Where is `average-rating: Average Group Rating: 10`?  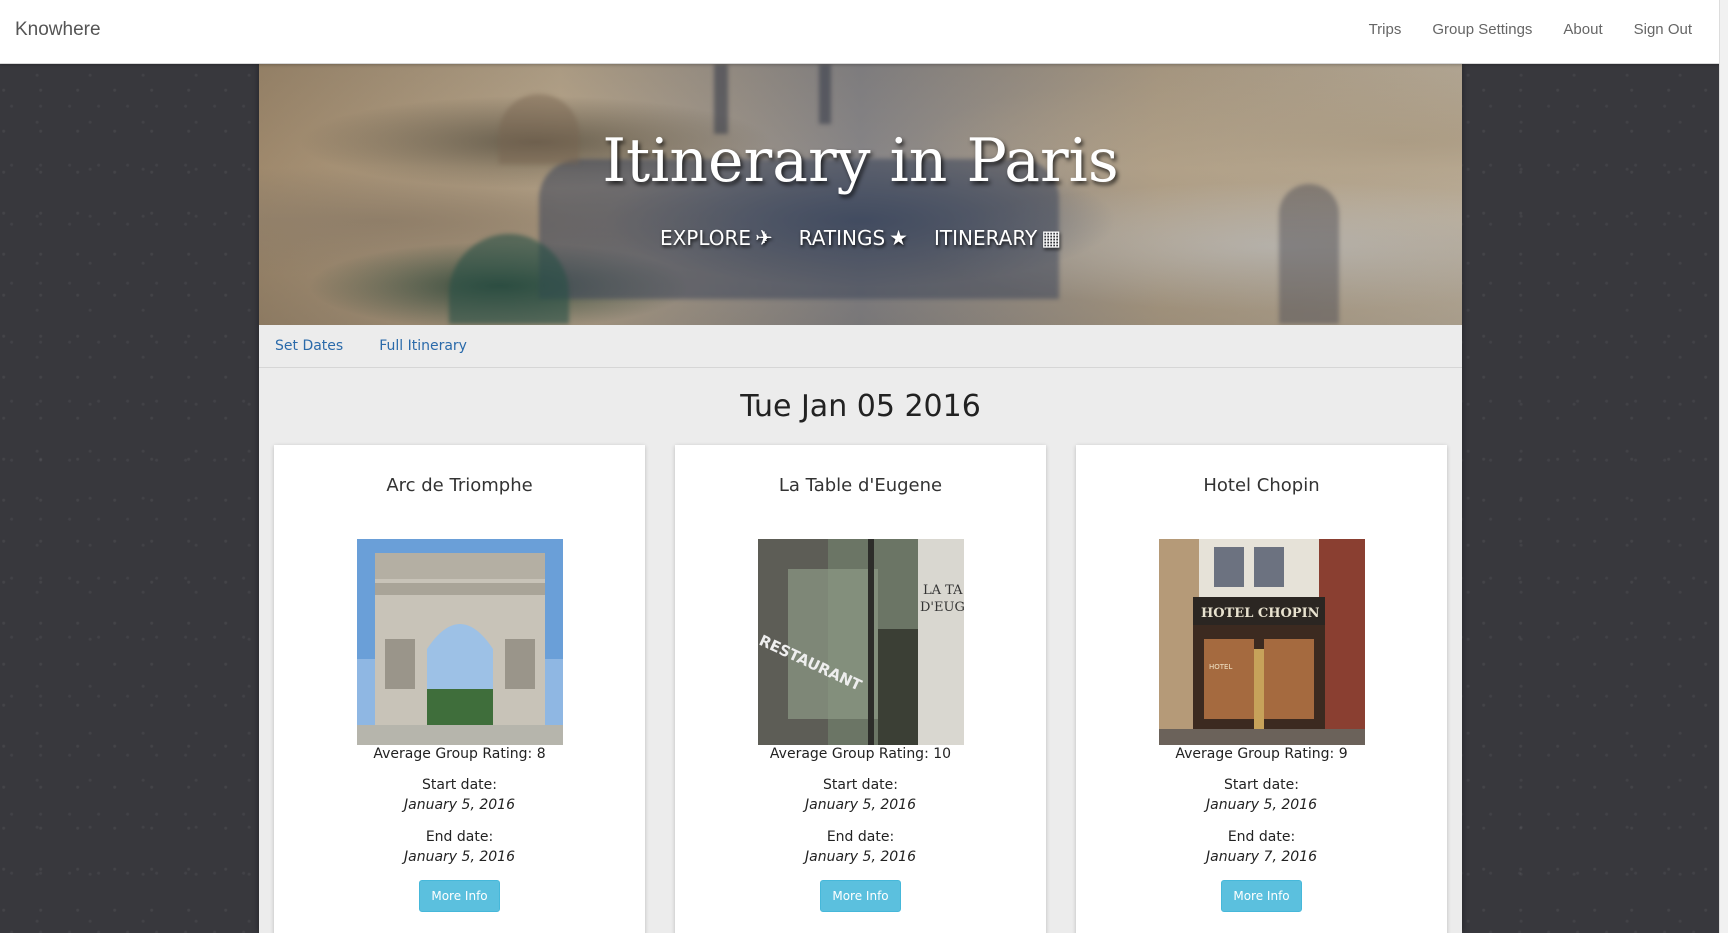
average-rating: Average Group Rating: 10 is located at coordinates (860, 754).